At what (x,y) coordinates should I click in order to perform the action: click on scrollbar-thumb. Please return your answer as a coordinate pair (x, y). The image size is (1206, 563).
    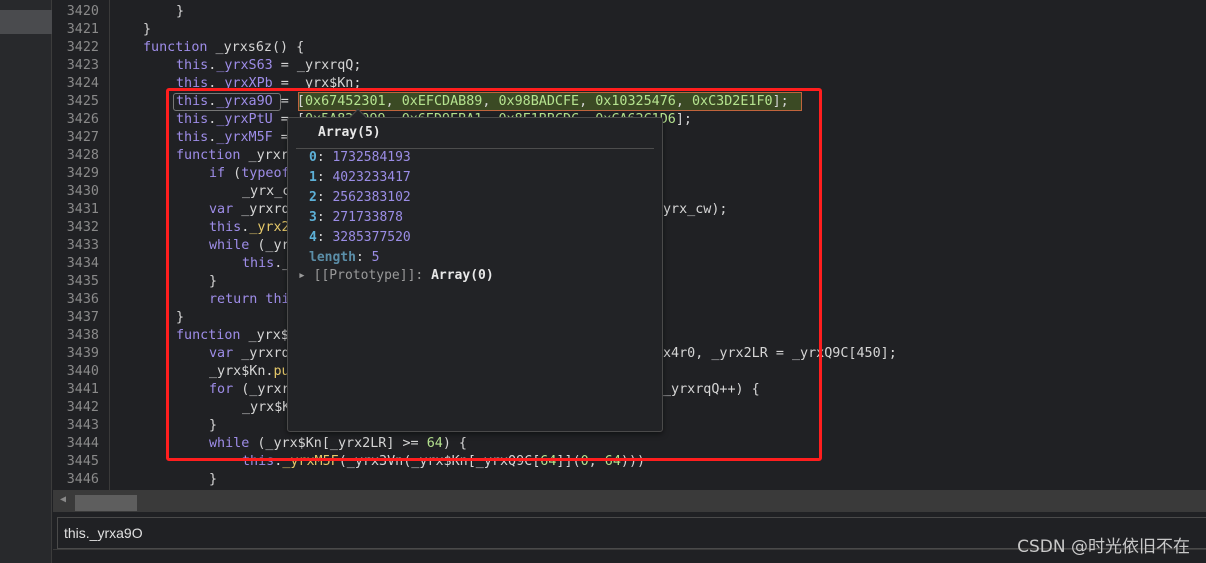
    Looking at the image, I should click on (106, 503).